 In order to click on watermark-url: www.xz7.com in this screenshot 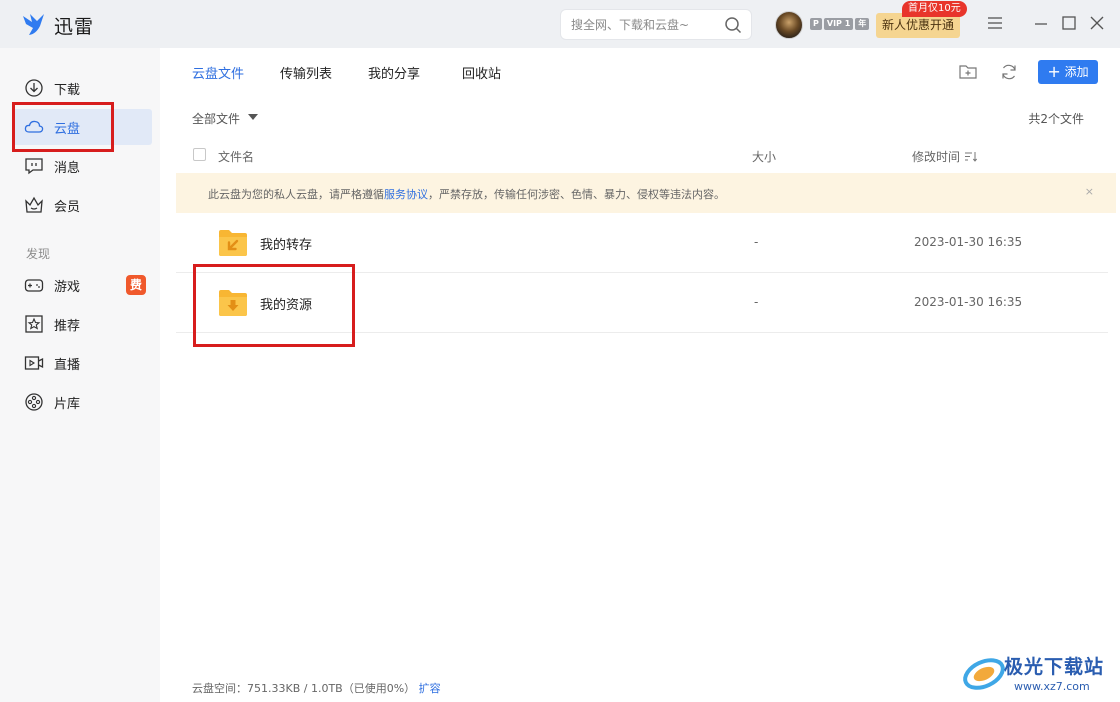, I will do `click(1052, 686)`.